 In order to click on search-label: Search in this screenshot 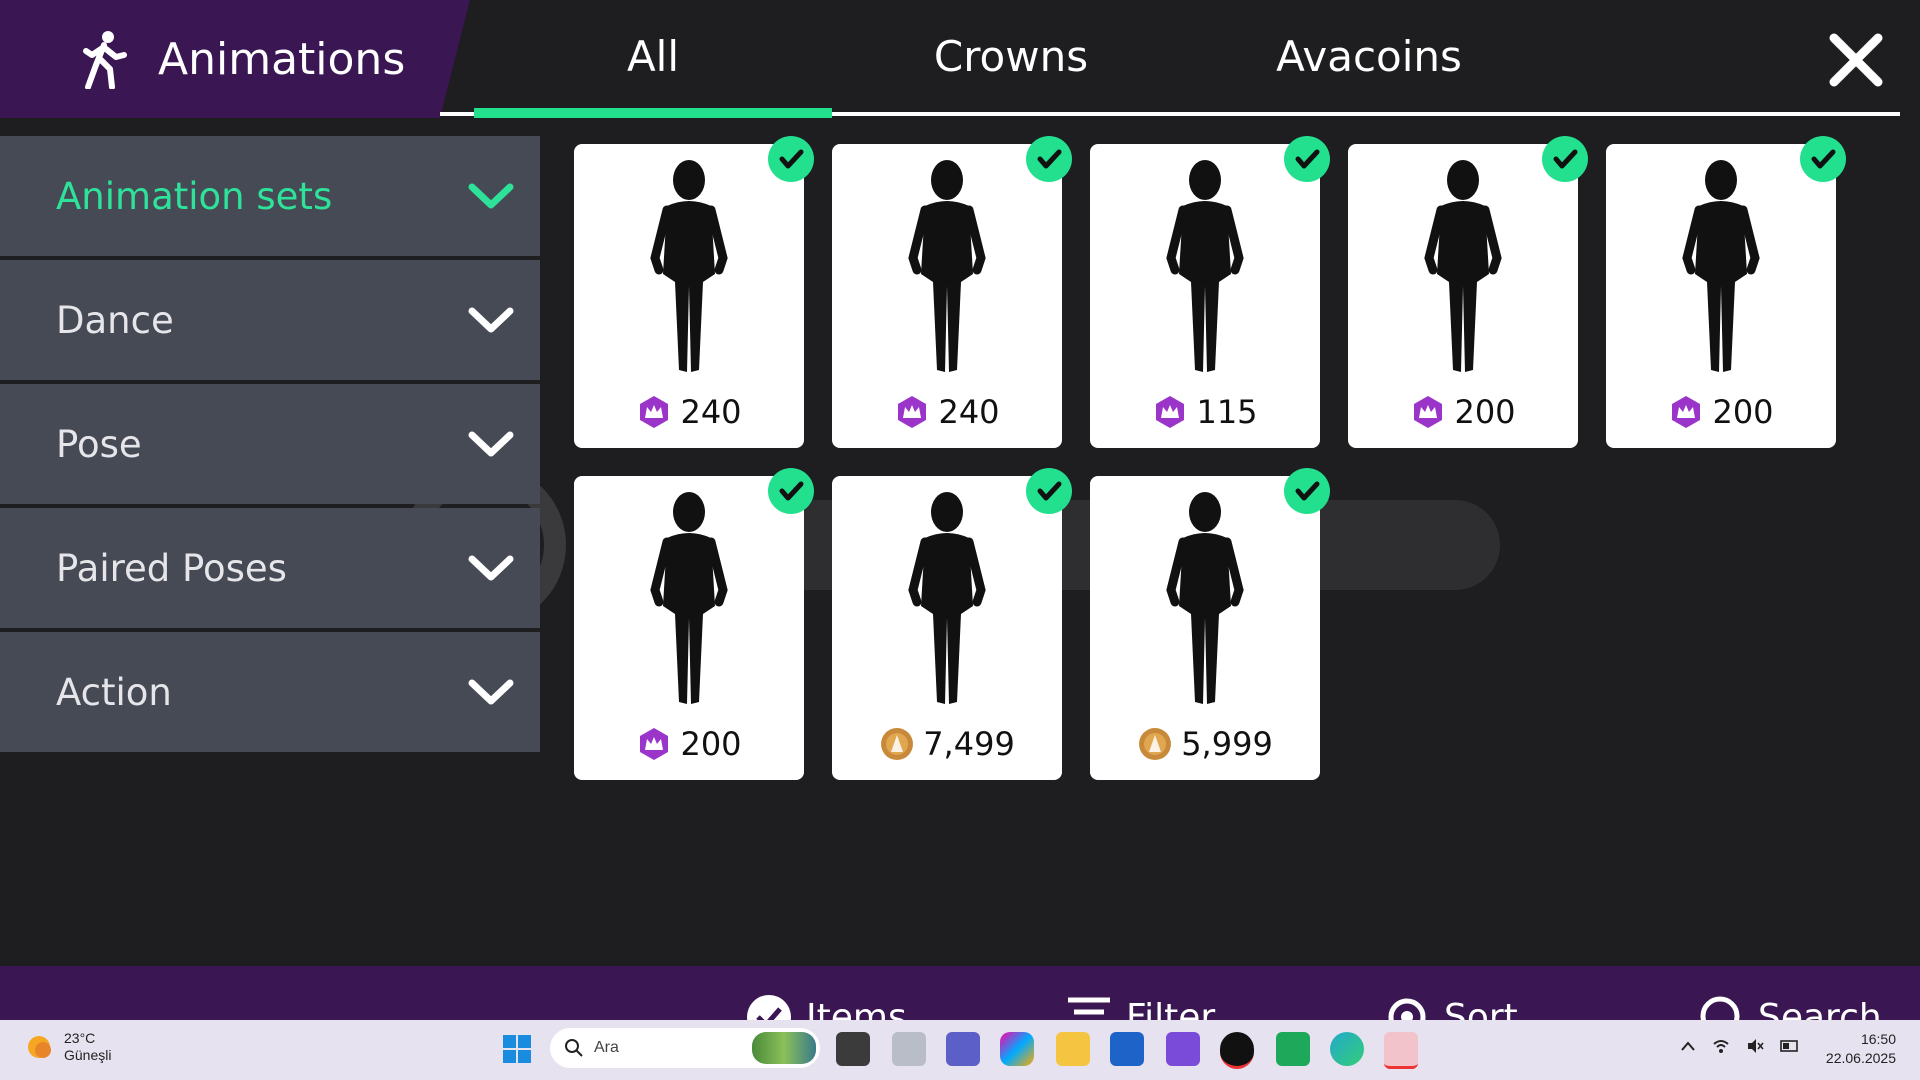, I will do `click(1820, 1008)`.